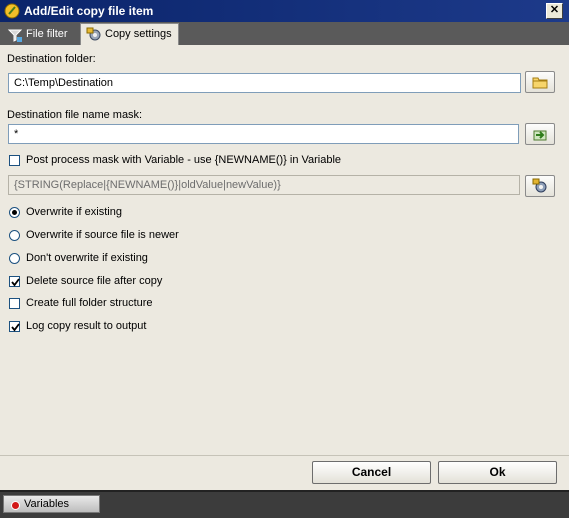  Describe the element at coordinates (94, 281) in the screenshot. I see `delete-source-label: Delete source file after copy` at that location.